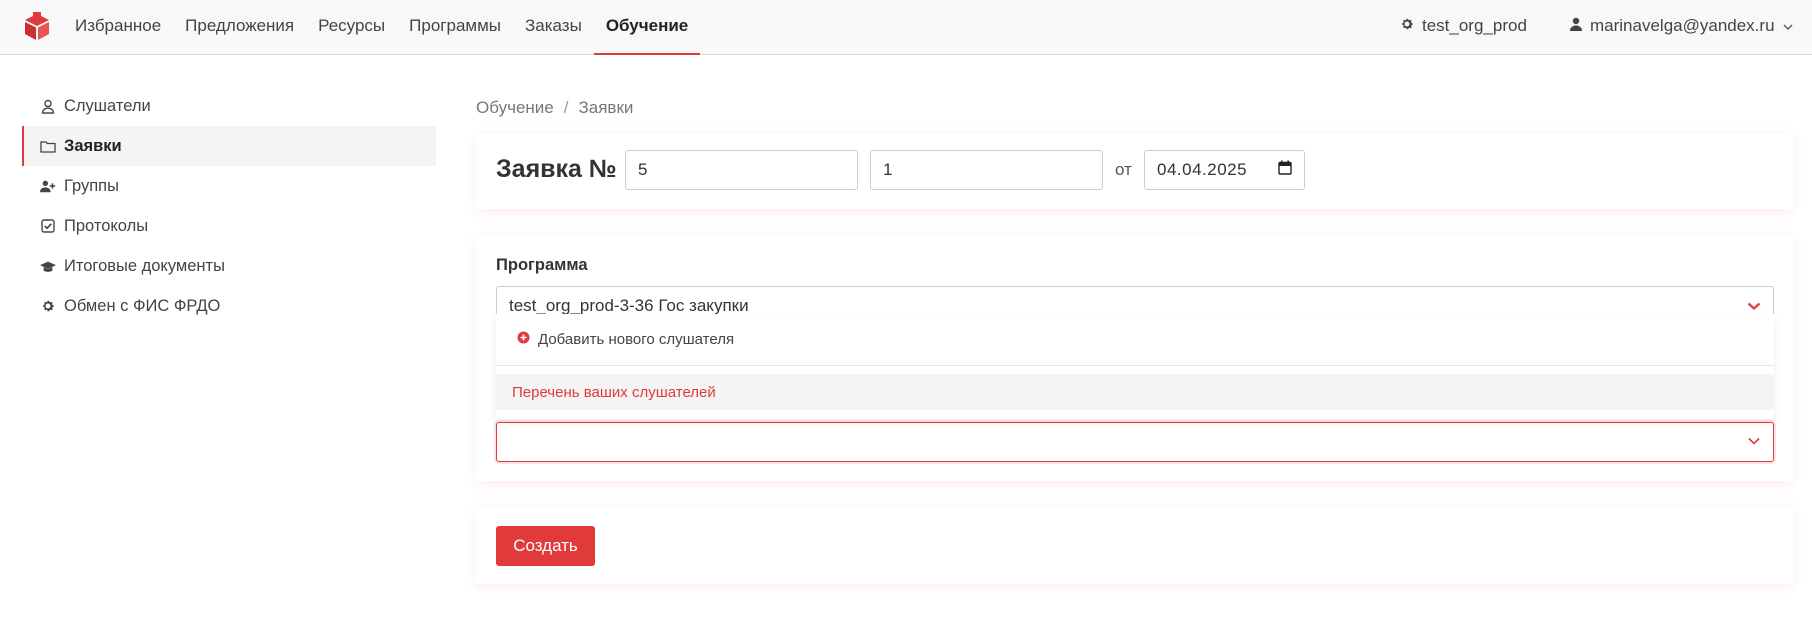  What do you see at coordinates (37, 26) in the screenshot?
I see `logo-icon` at bounding box center [37, 26].